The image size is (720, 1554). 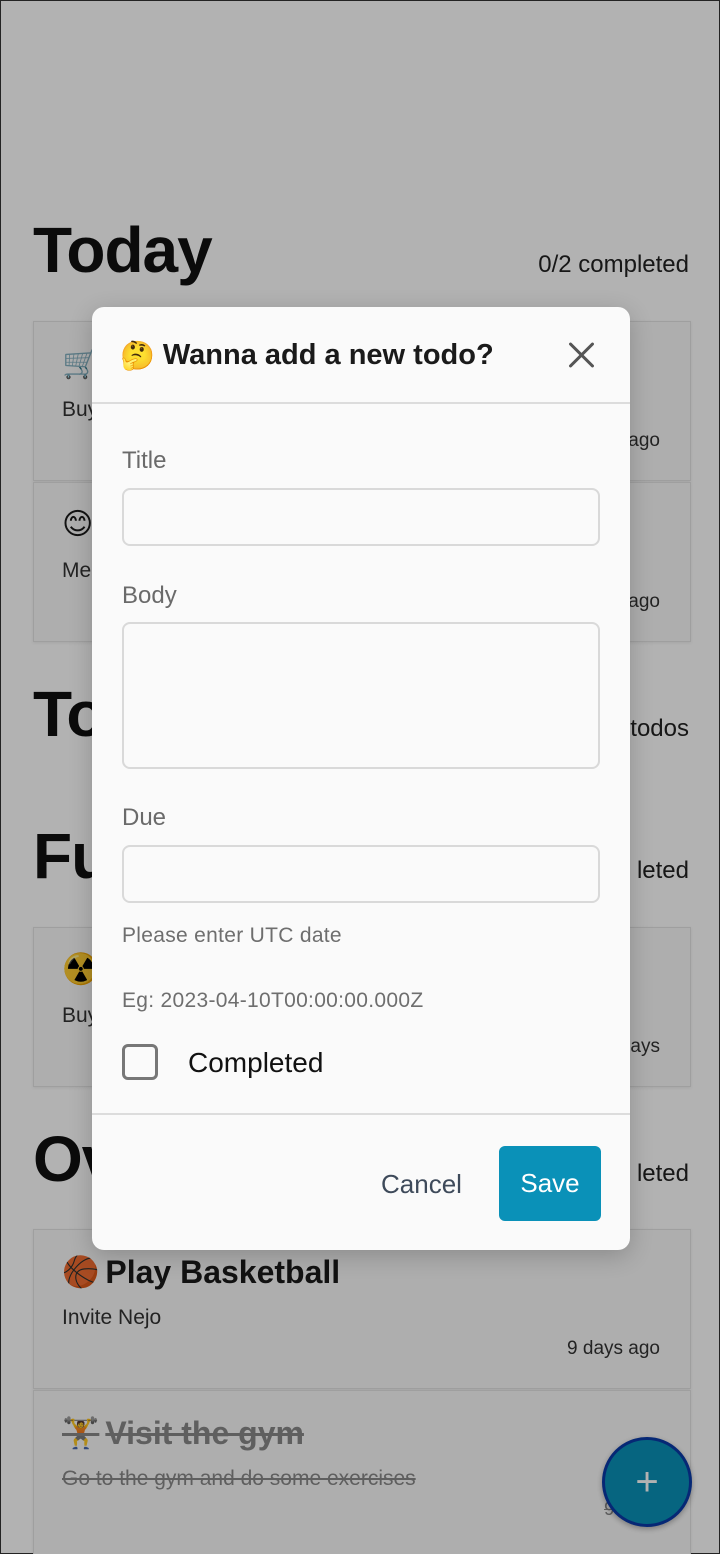 What do you see at coordinates (328, 355) in the screenshot?
I see `modal-title-text: Wanna add a new todo?` at bounding box center [328, 355].